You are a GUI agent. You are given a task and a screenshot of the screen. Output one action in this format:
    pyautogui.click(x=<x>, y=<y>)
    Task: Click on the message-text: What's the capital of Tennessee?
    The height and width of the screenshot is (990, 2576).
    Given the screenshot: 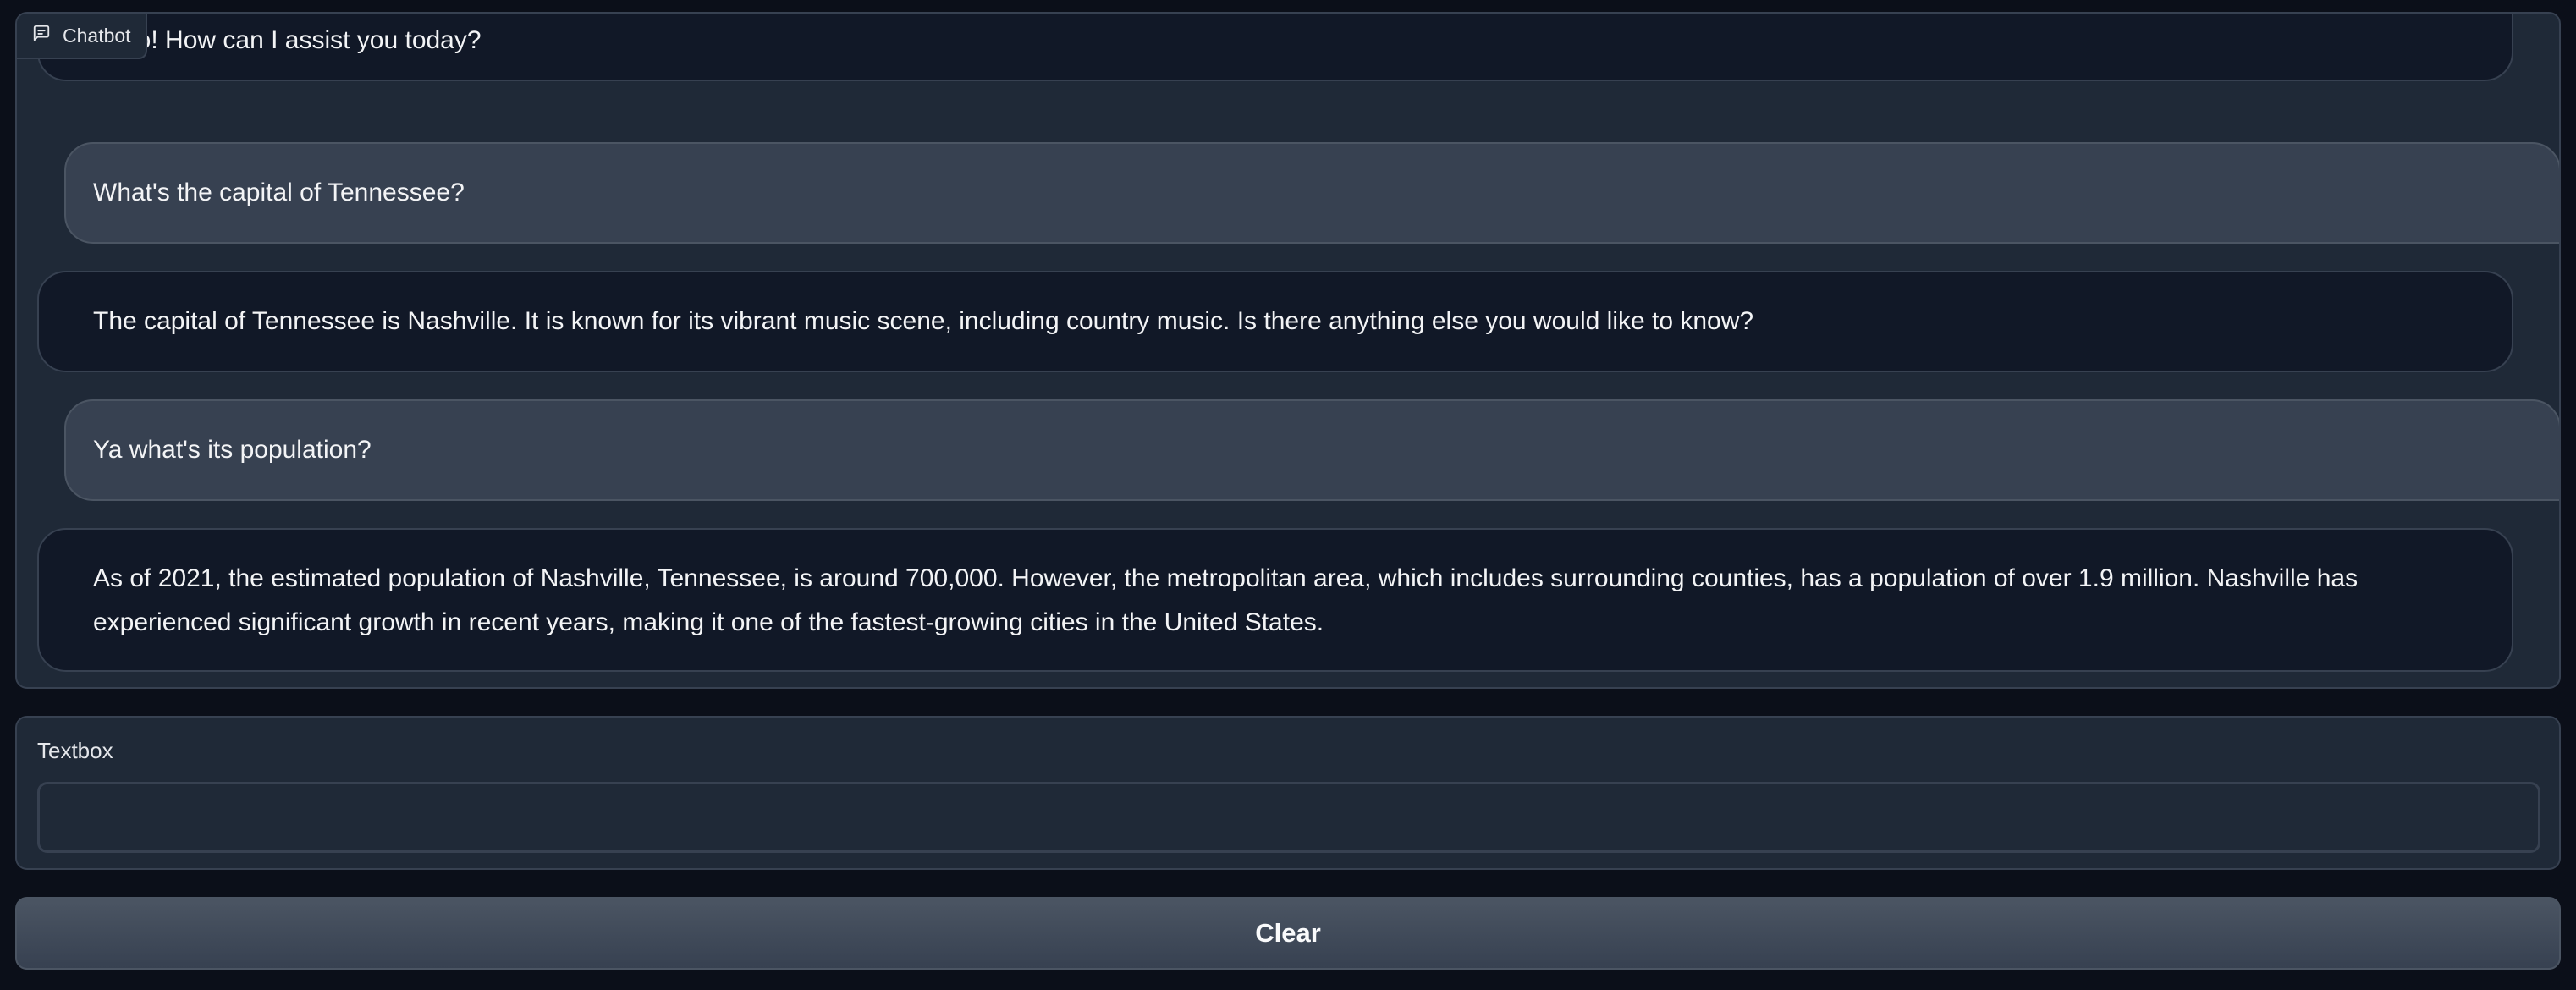 What is the action you would take?
    pyautogui.click(x=279, y=192)
    